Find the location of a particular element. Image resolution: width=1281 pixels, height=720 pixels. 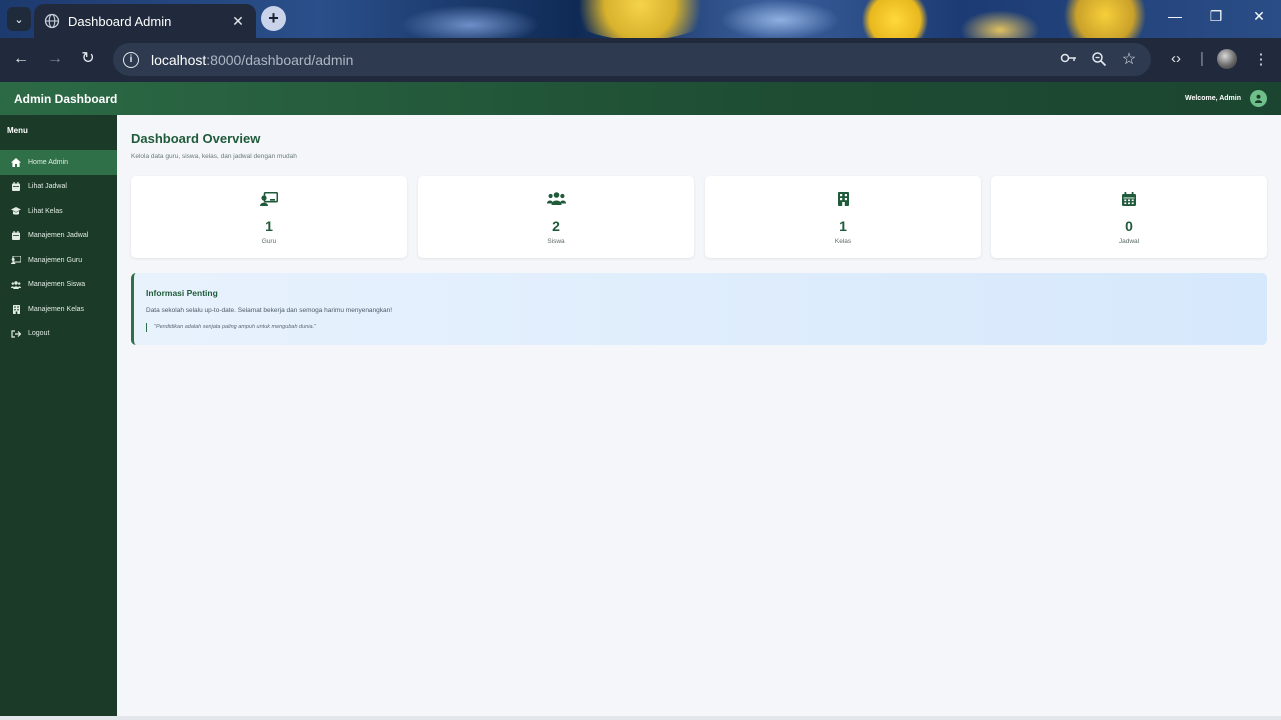

sidebar-item-manajemen-jadwal: Manajemen Jadwal is located at coordinates (58, 236).